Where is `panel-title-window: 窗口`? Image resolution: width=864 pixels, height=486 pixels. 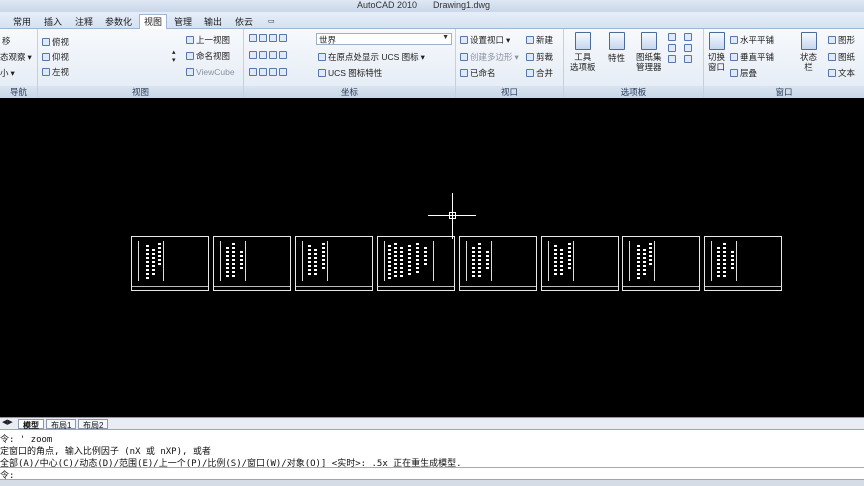
panel-title-window: 窗口 is located at coordinates (784, 92).